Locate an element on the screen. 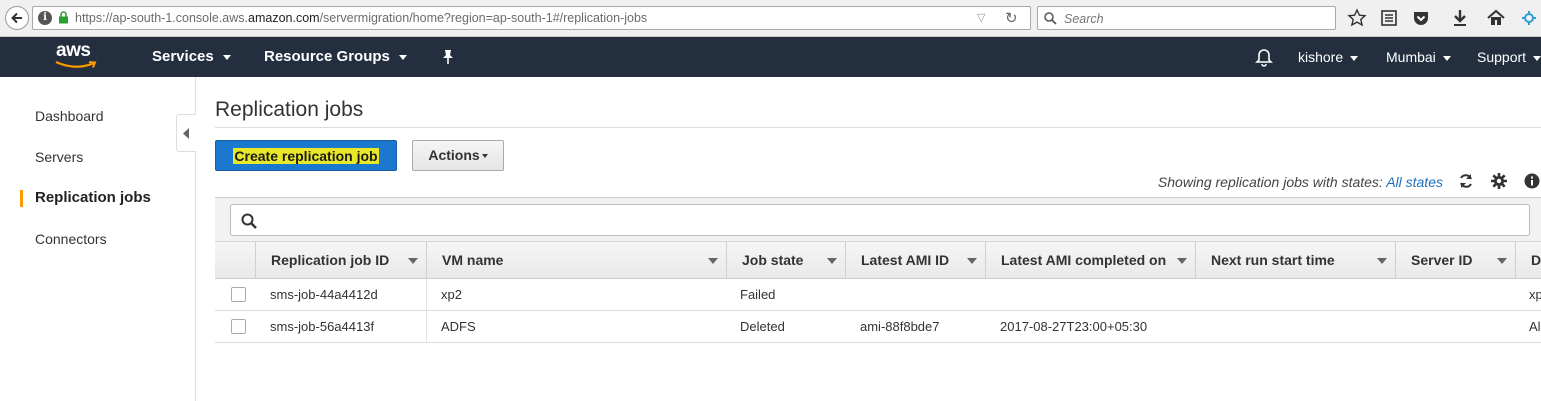 The width and height of the screenshot is (1541, 401). column-header-latest-ami-completed: Latest AMI completed on is located at coordinates (1090, 260).